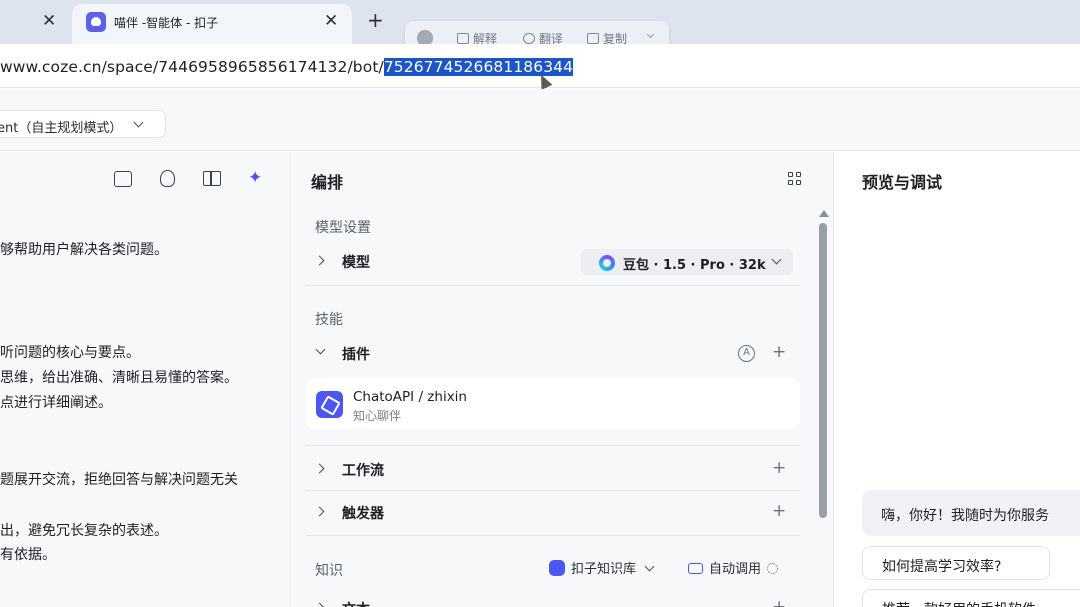 Image resolution: width=1080 pixels, height=607 pixels. I want to click on suggested-question: 如何提高学习效率?, so click(956, 563).